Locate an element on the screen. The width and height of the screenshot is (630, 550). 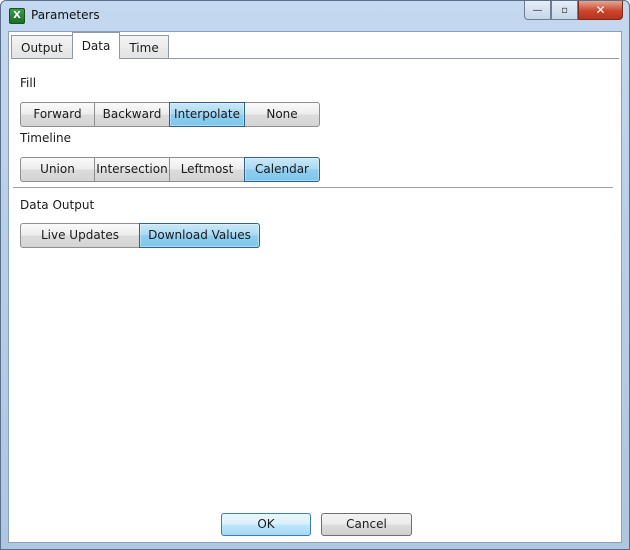
live-updates-button: Live Updates is located at coordinates (80, 235).